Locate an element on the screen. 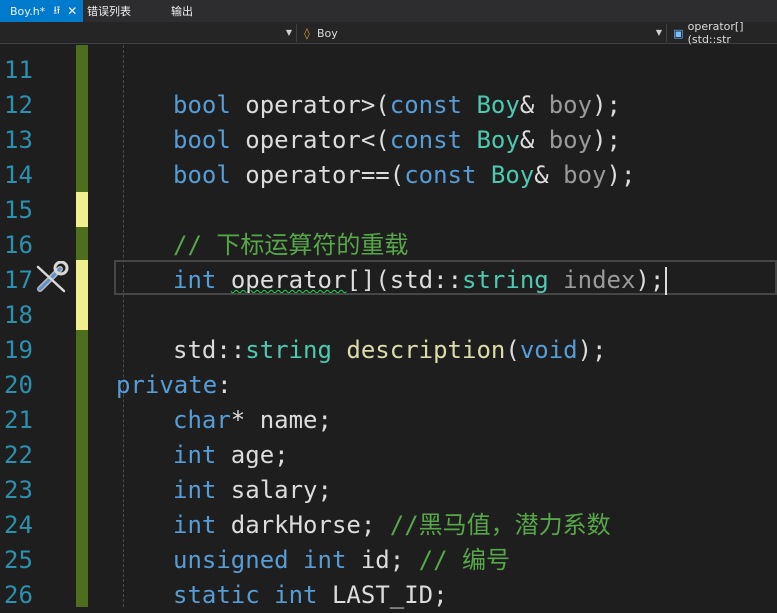  line-number: 22 is located at coordinates (18, 455).